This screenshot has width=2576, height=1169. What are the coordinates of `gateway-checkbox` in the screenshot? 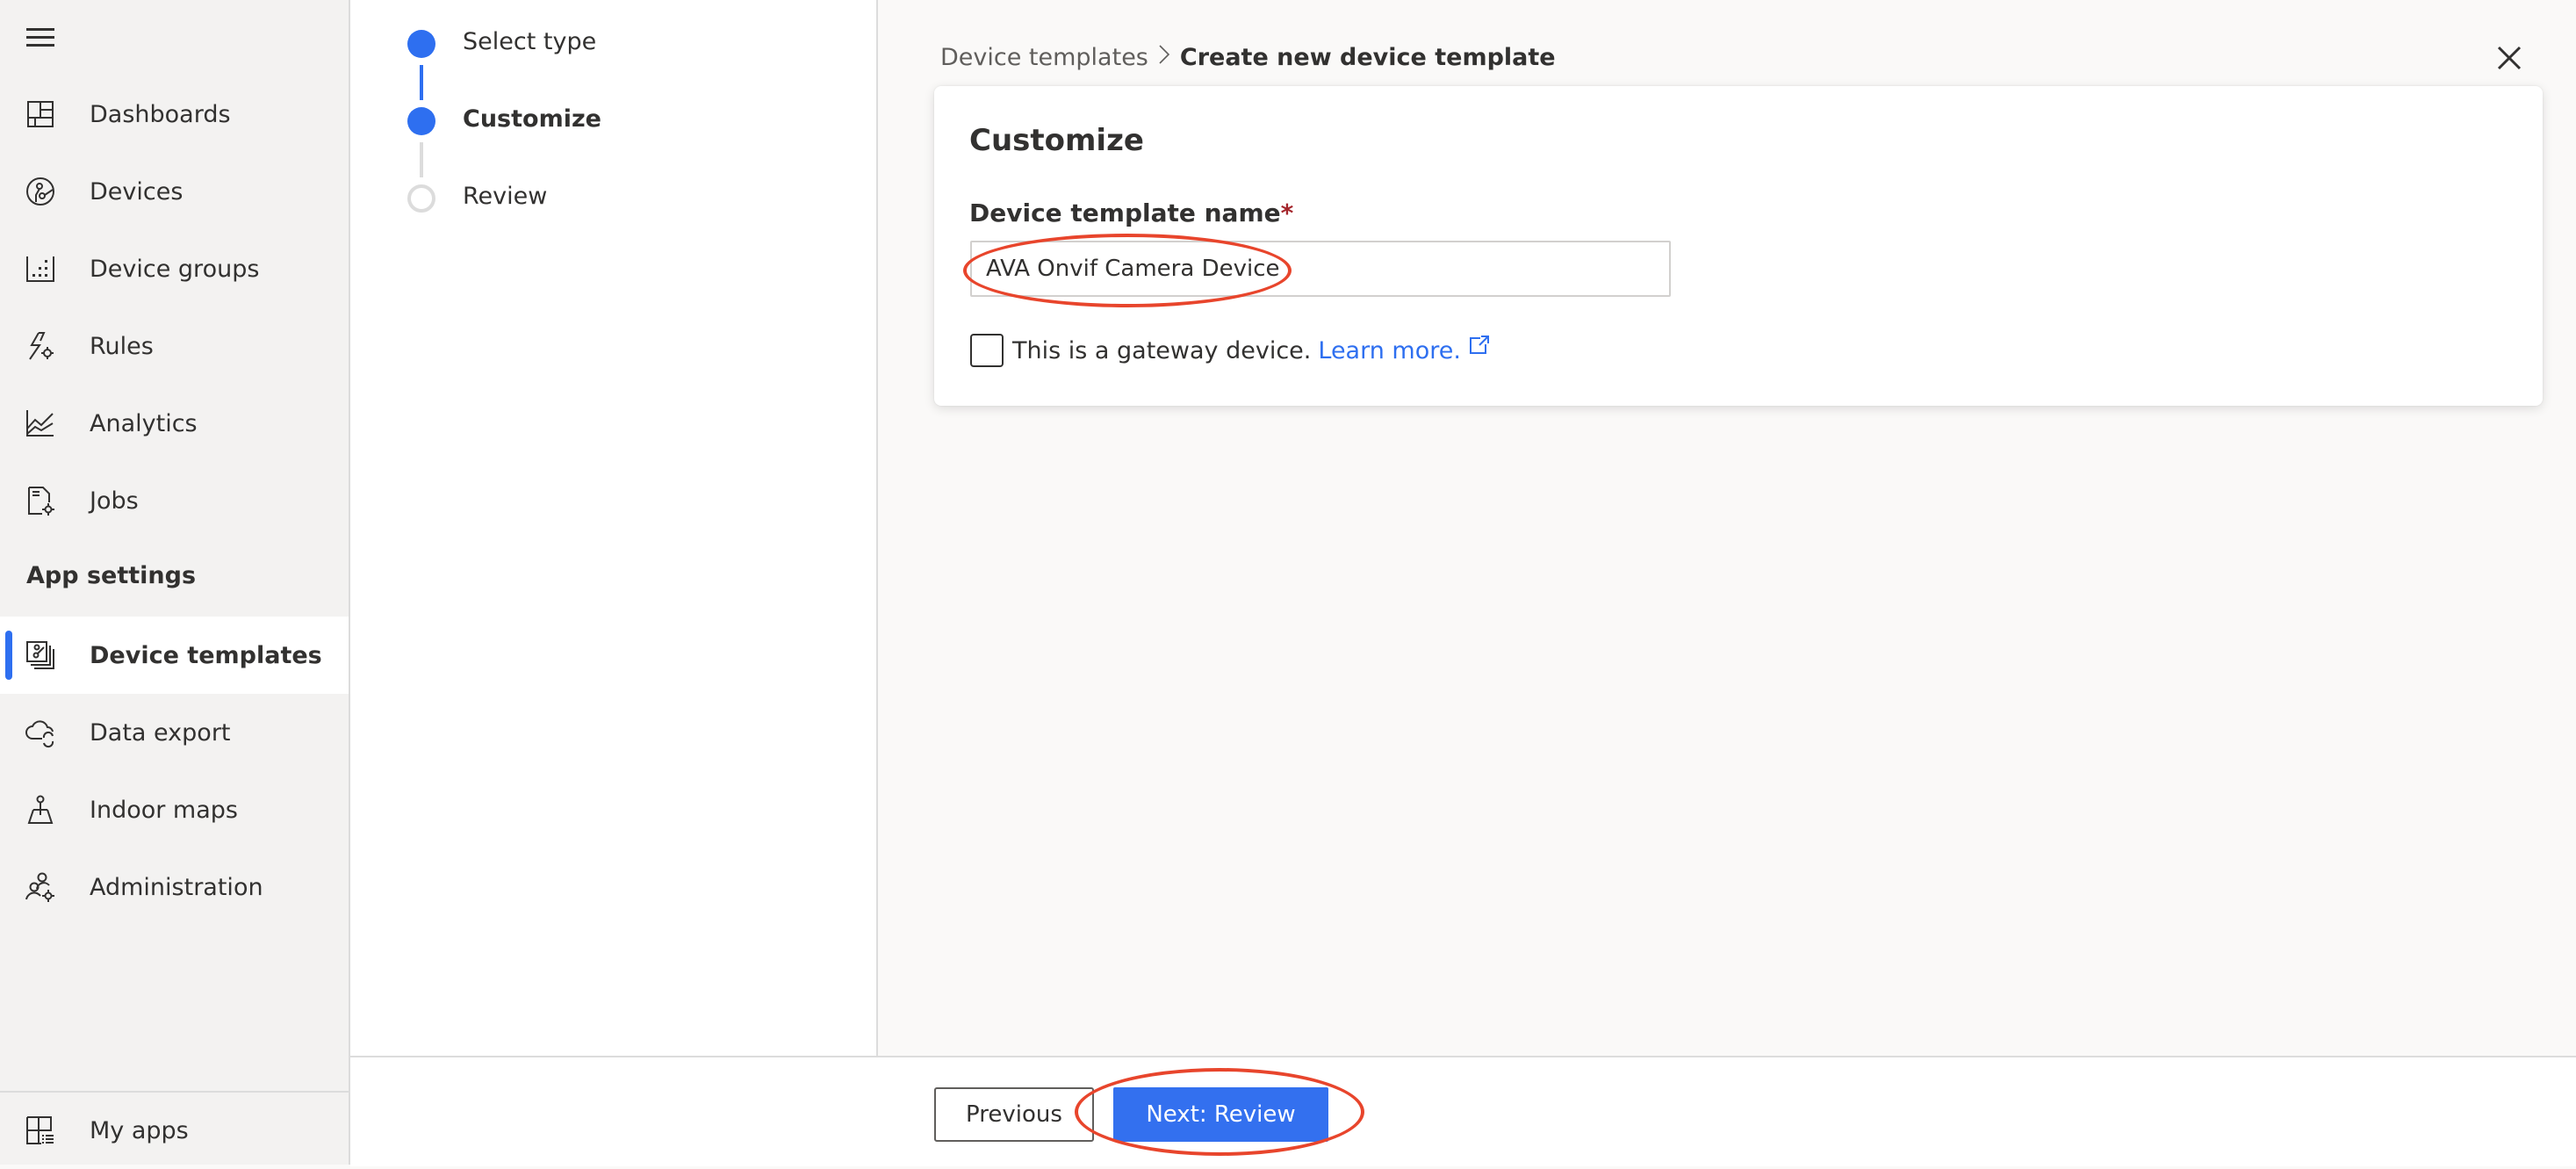 It's located at (987, 350).